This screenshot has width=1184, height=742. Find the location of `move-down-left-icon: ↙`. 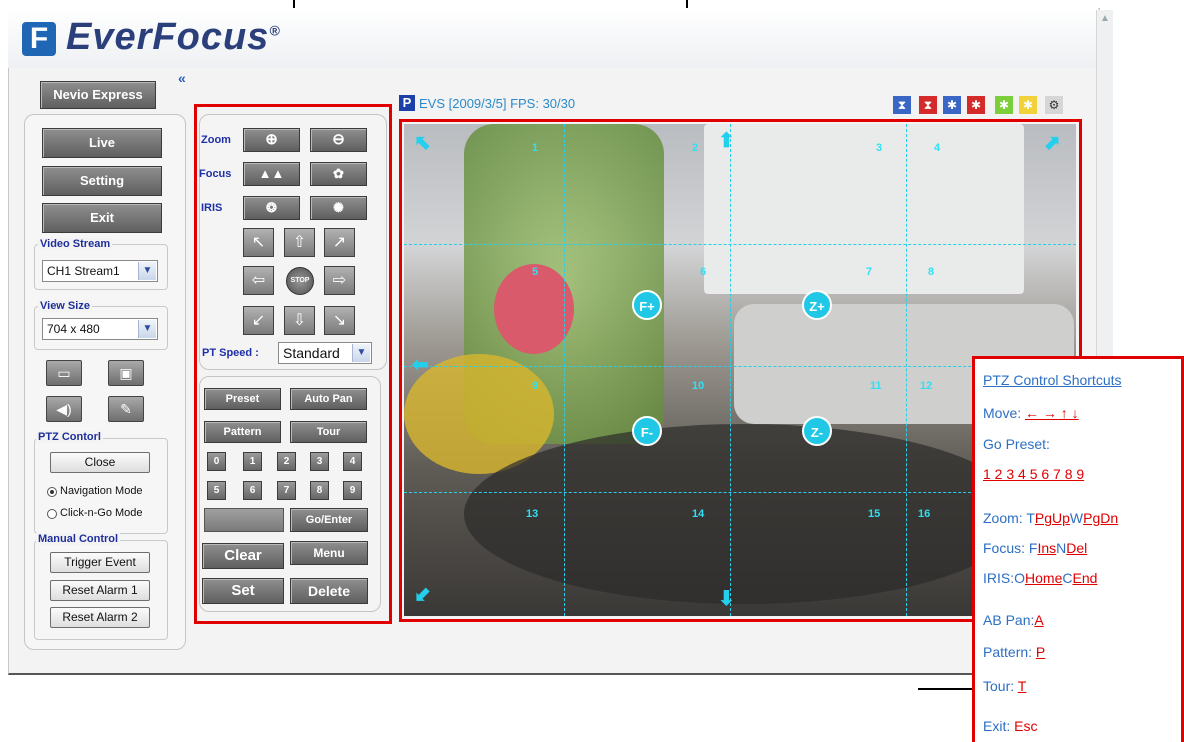

move-down-left-icon: ↙ is located at coordinates (258, 320).